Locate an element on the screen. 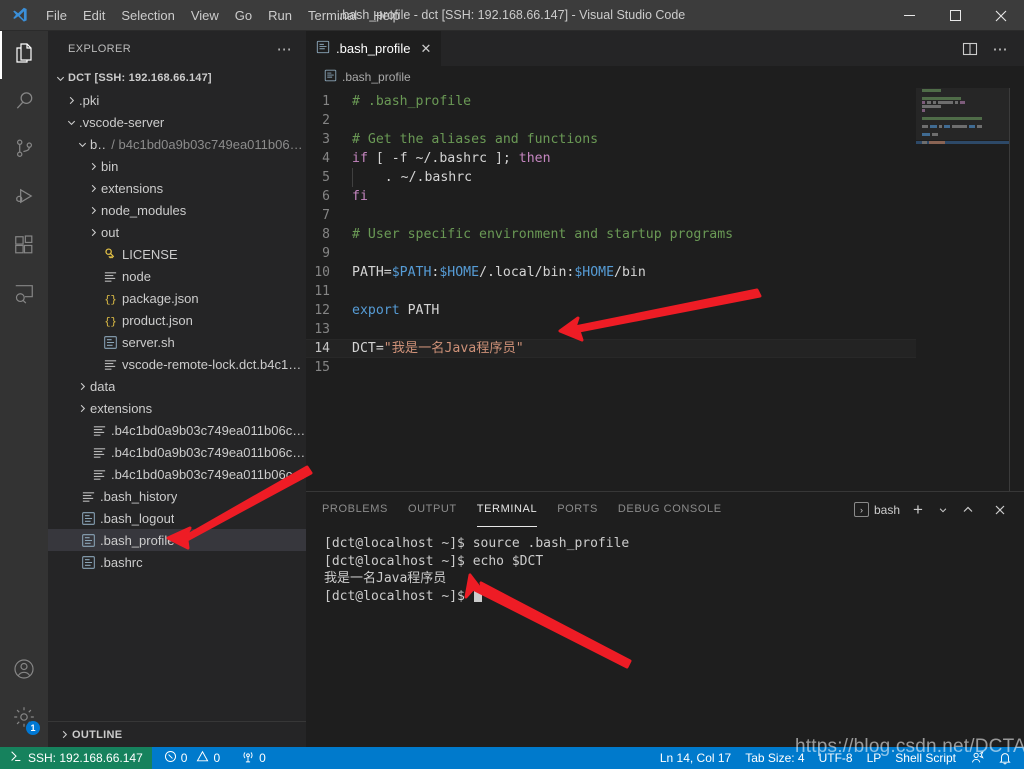  problems-status: 0 0 is located at coordinates (189, 758).